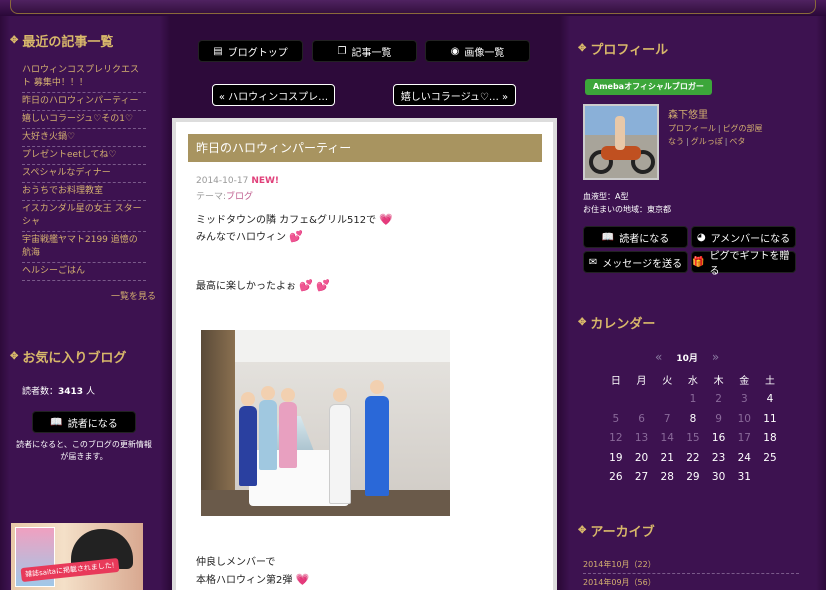 This screenshot has width=826, height=590. I want to click on chat-icon: ◕, so click(701, 237).